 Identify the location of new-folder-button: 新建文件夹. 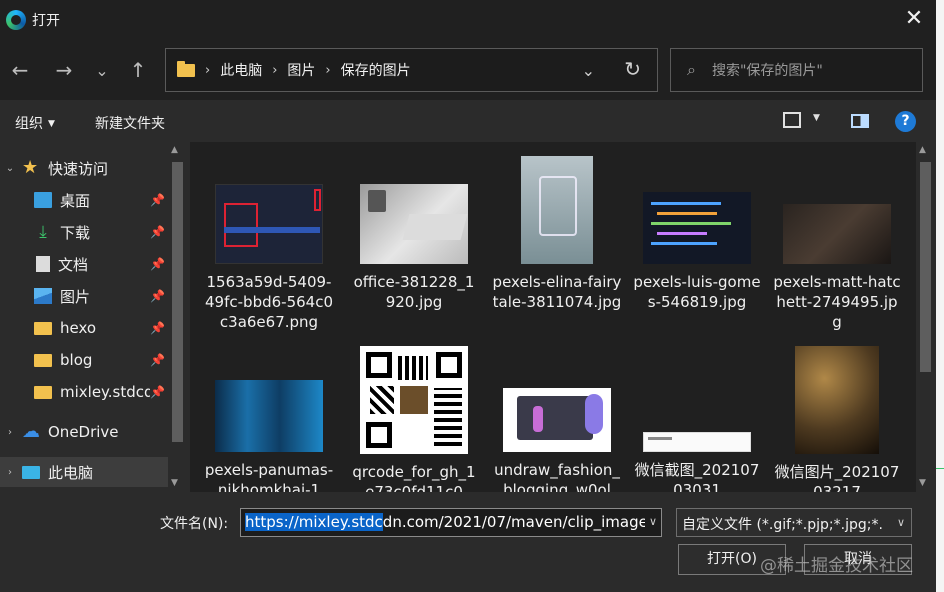
(130, 123).